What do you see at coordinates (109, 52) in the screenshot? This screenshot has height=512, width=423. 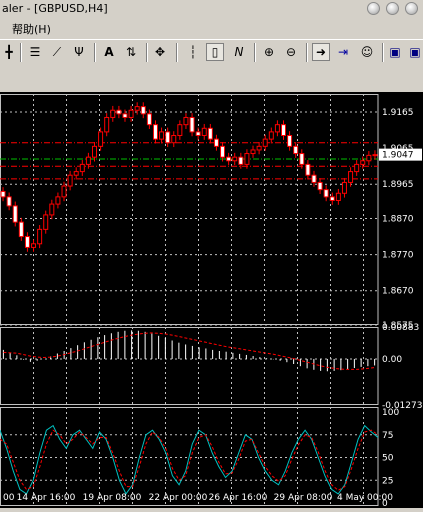 I see `text-icon: A` at bounding box center [109, 52].